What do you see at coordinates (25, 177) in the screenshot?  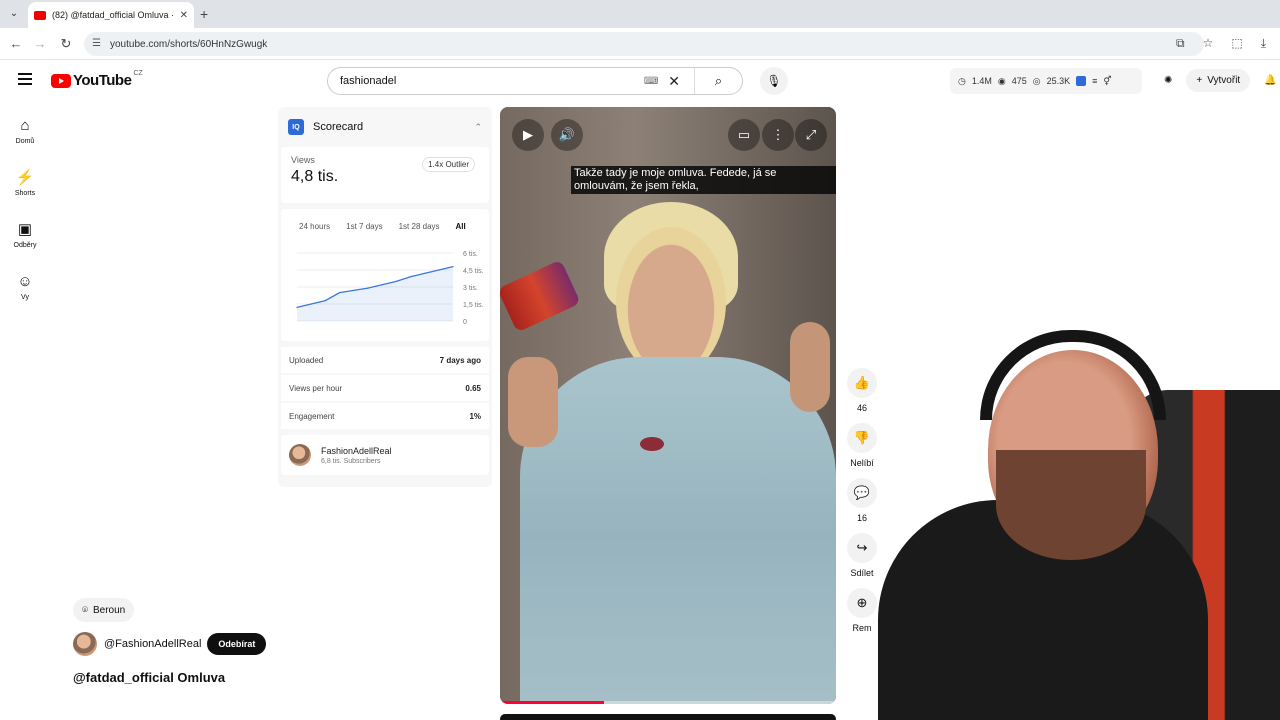 I see `shorts-icon: ⚡` at bounding box center [25, 177].